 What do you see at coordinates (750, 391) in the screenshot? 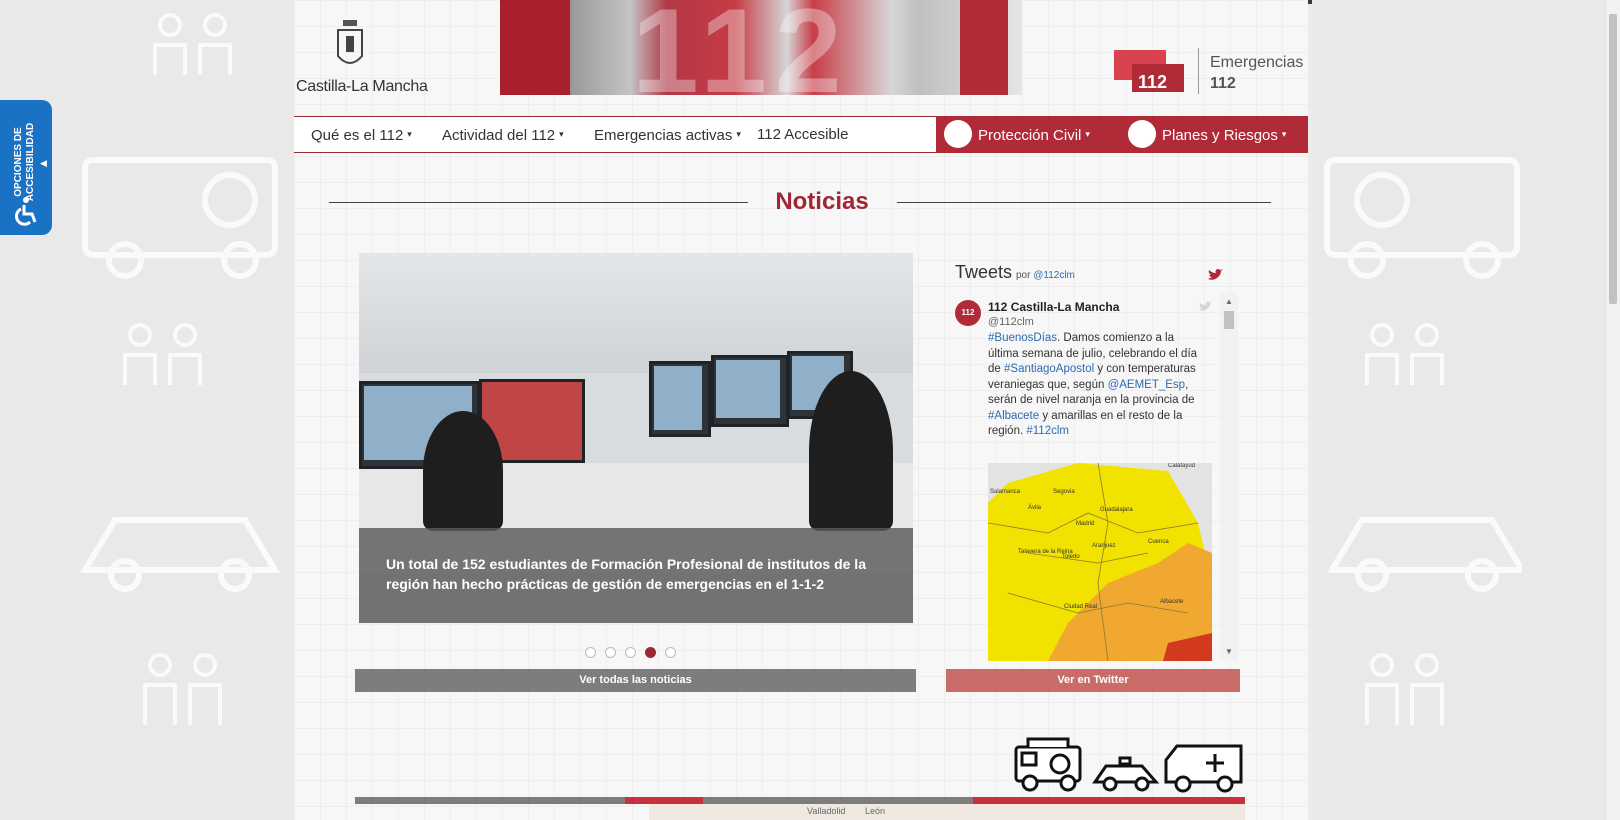
I see `photo-monitor` at bounding box center [750, 391].